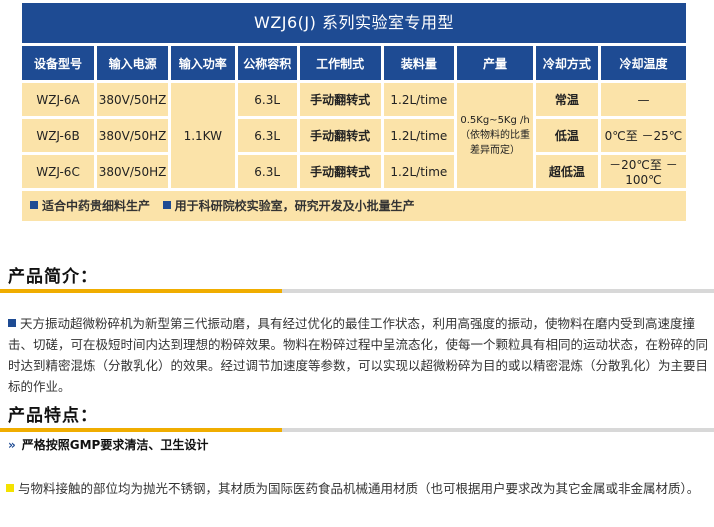 Image resolution: width=714 pixels, height=527 pixels. I want to click on cell-power: 1.1KW, so click(203, 135).